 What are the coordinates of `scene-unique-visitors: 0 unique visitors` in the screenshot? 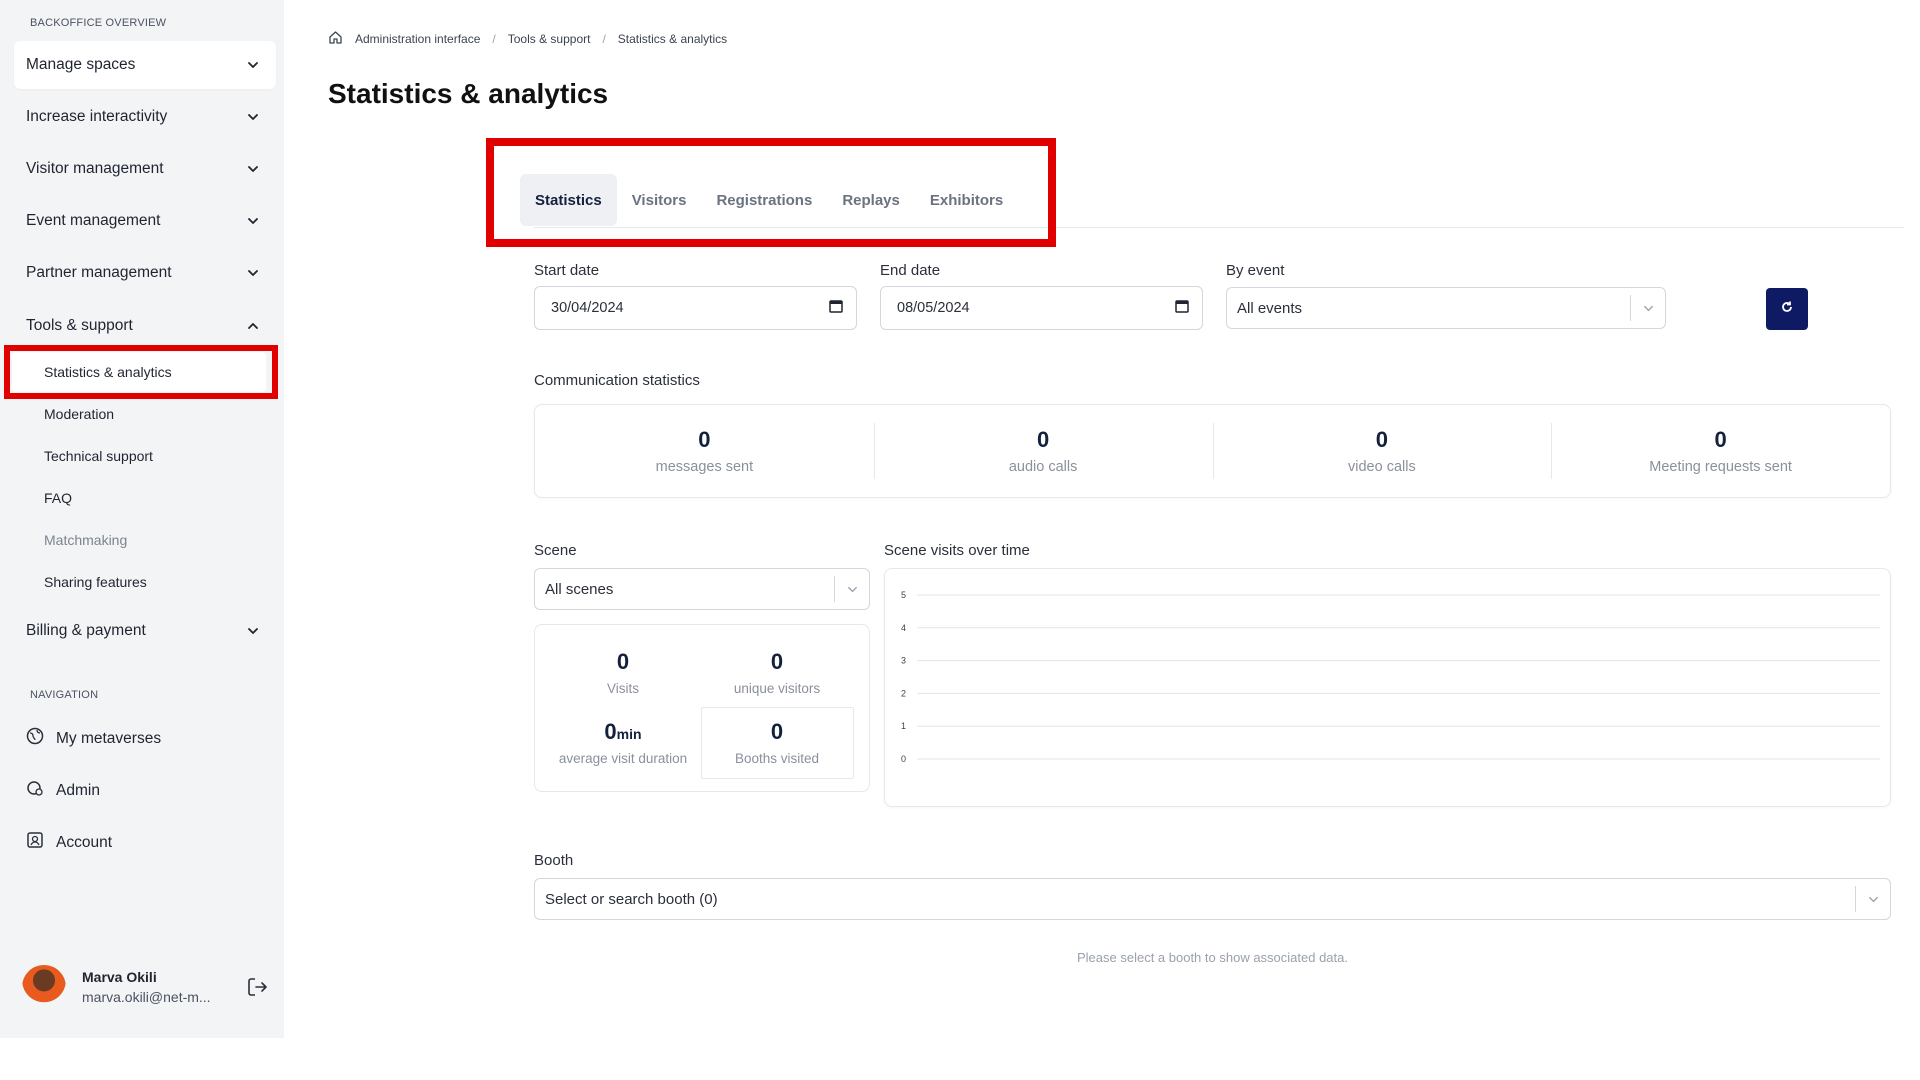 It's located at (777, 672).